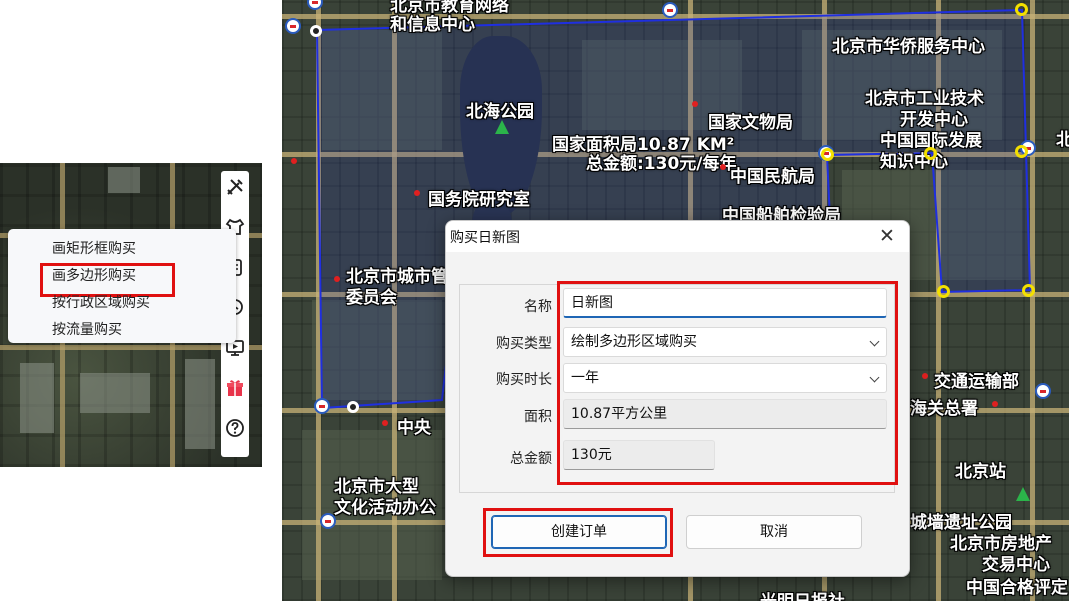 Image resolution: width=1069 pixels, height=601 pixels. I want to click on map-label: 北海公园, so click(500, 112).